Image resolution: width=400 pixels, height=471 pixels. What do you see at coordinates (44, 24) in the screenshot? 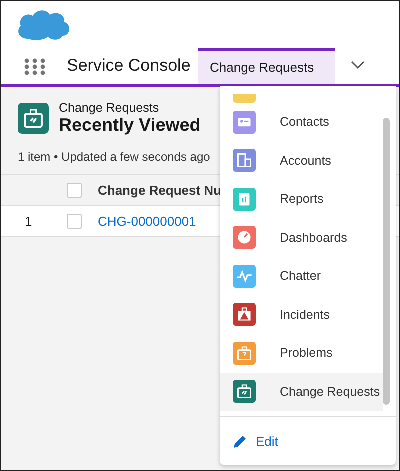
I see `cloud-logo` at bounding box center [44, 24].